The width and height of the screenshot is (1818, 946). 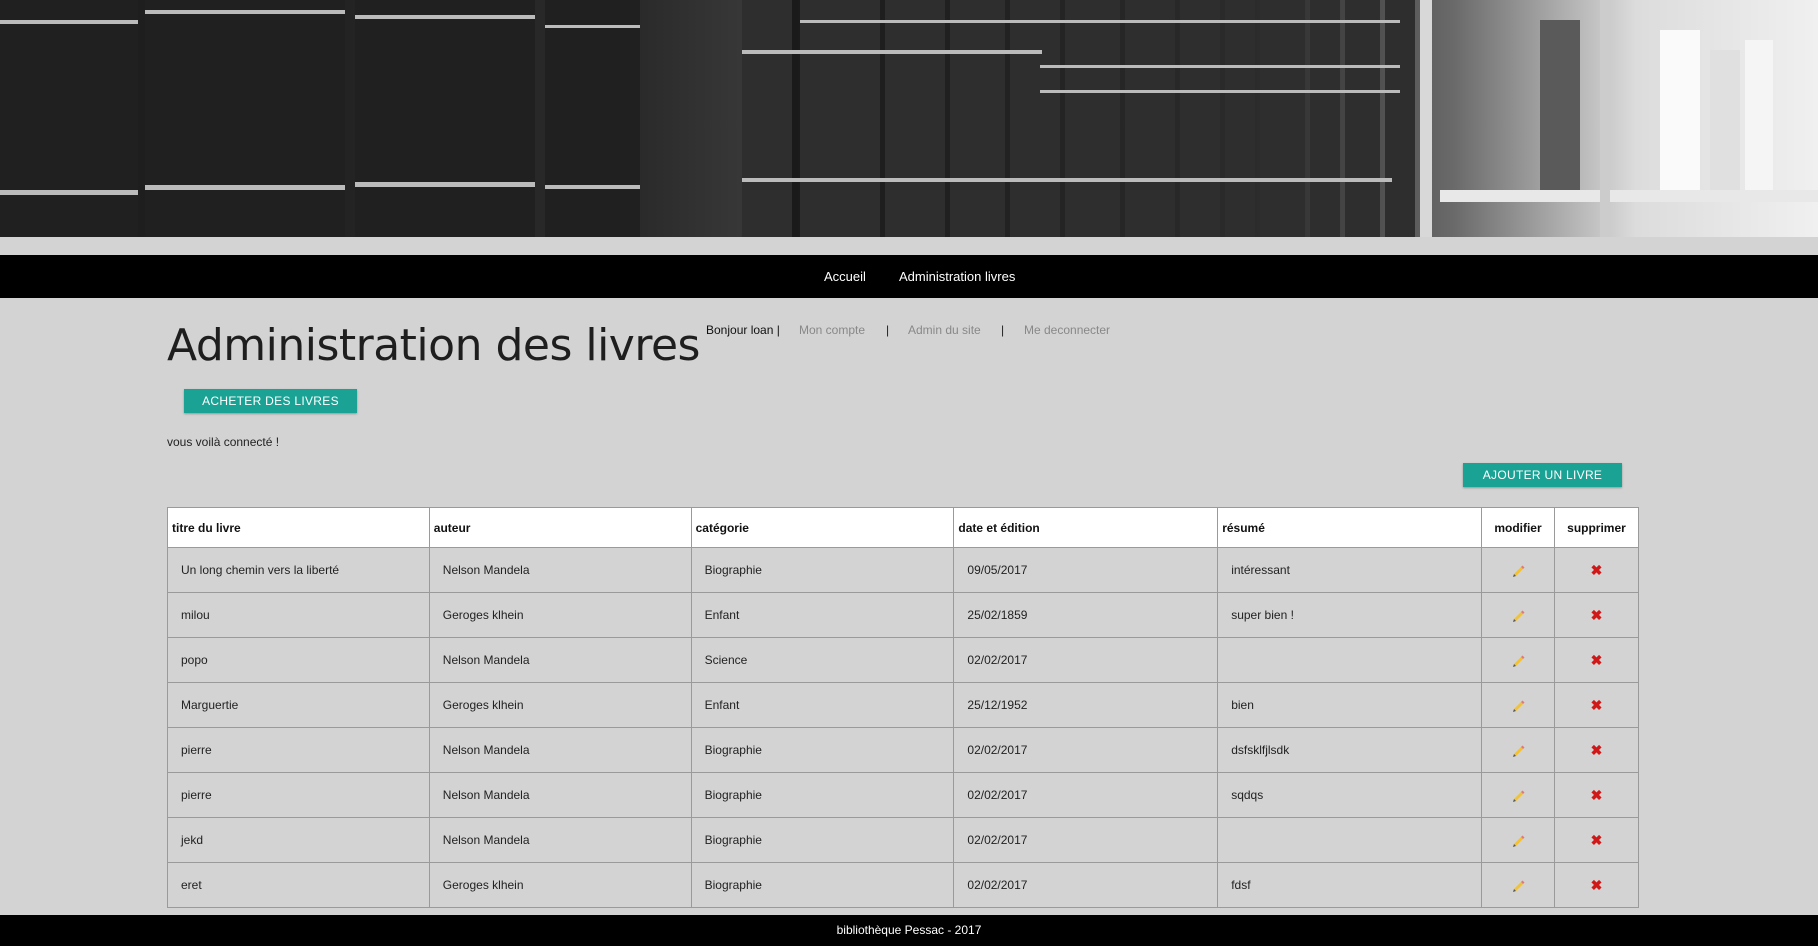 I want to click on footer: bibliothèque Pessac - 2017, so click(x=909, y=930).